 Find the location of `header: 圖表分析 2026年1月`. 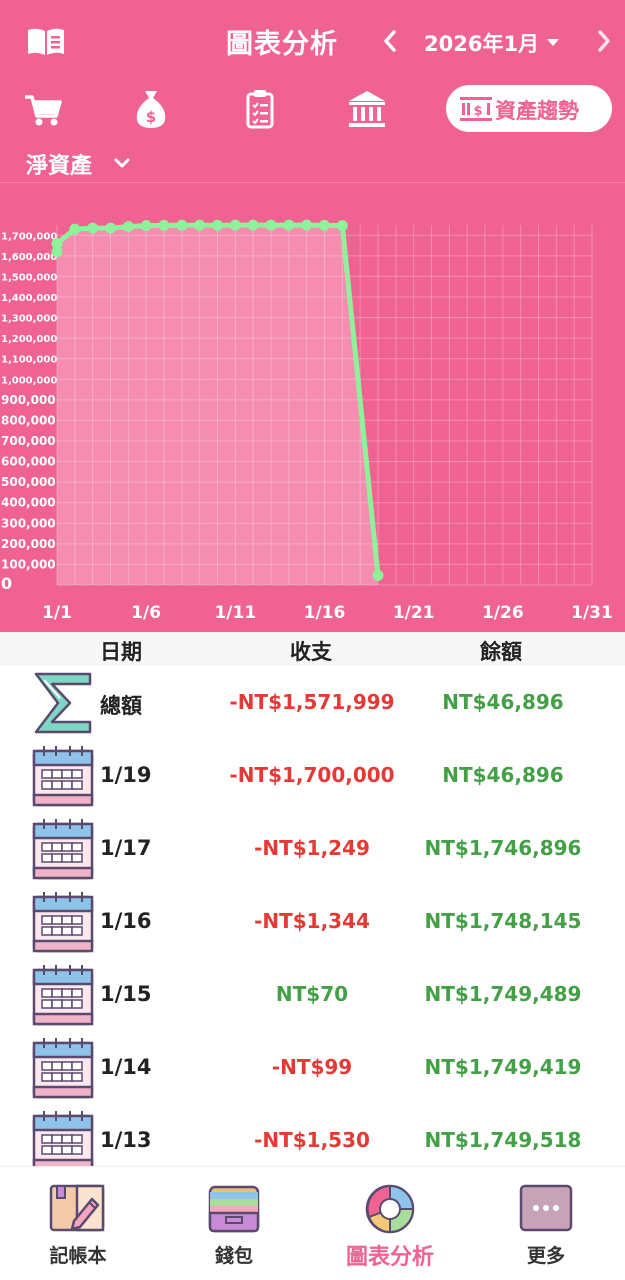

header: 圖表分析 2026年1月 is located at coordinates (312, 41).